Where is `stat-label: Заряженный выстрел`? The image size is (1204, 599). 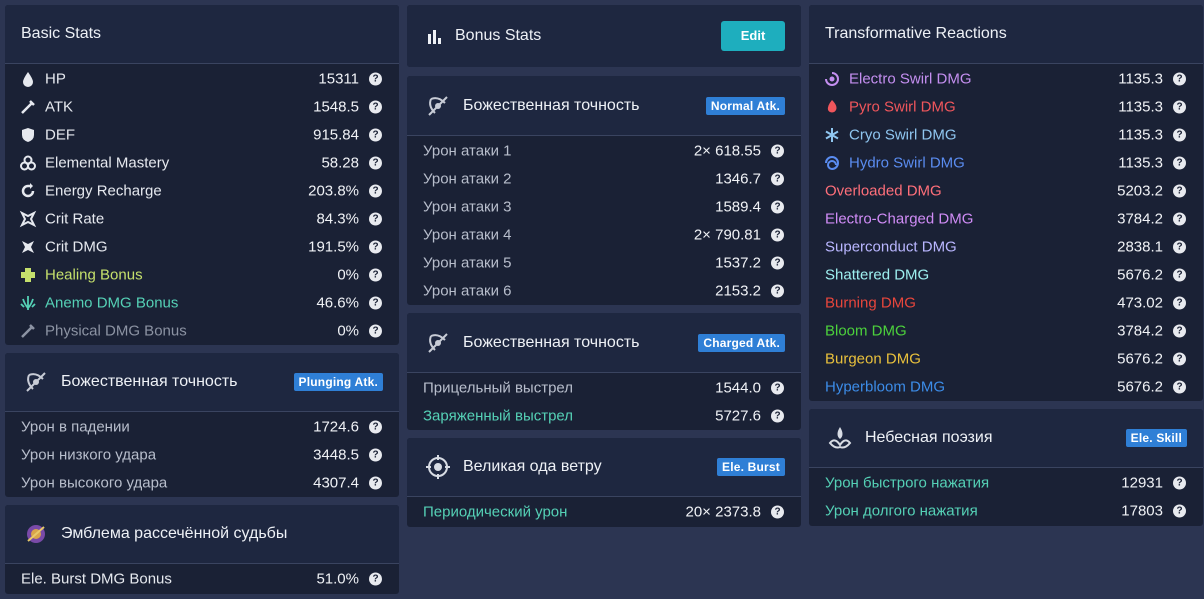
stat-label: Заряженный выстрел is located at coordinates (498, 416).